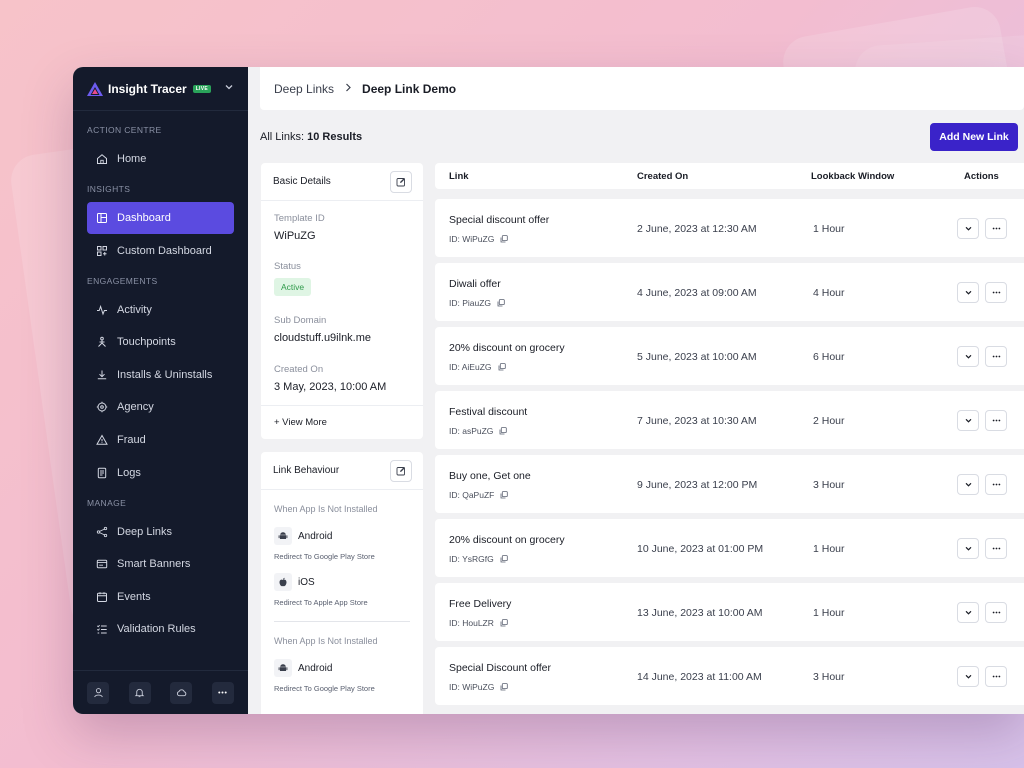  What do you see at coordinates (160, 407) in the screenshot?
I see `sidebar-item-agency: Agency` at bounding box center [160, 407].